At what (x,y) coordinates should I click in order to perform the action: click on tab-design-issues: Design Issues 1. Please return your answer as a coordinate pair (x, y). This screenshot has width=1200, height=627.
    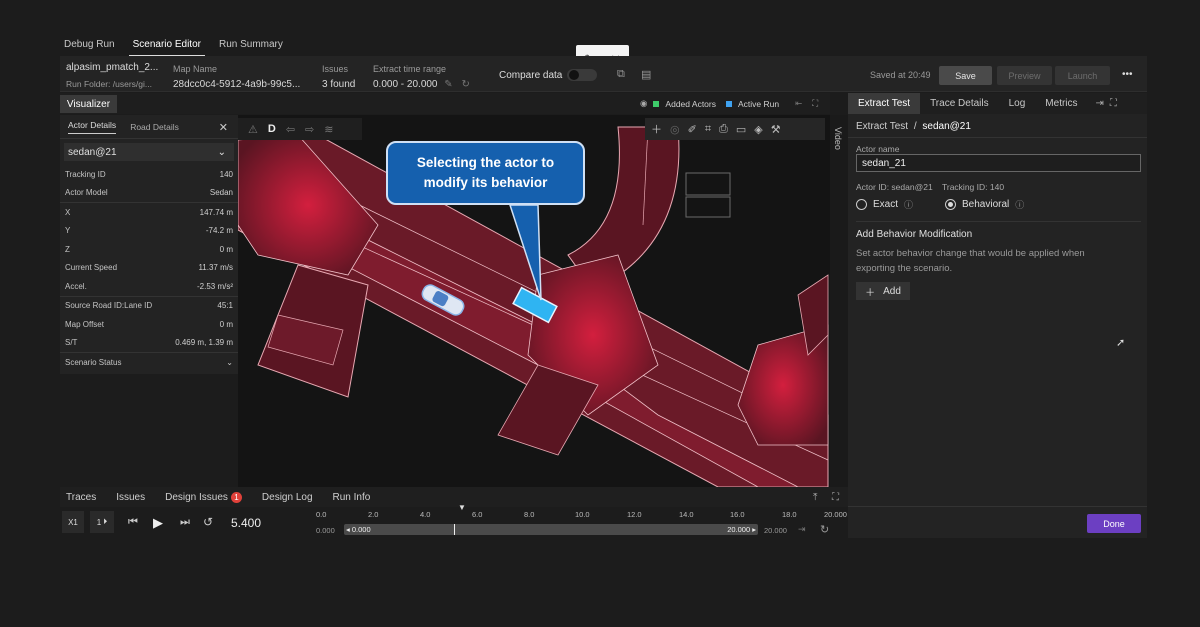
    Looking at the image, I should click on (203, 497).